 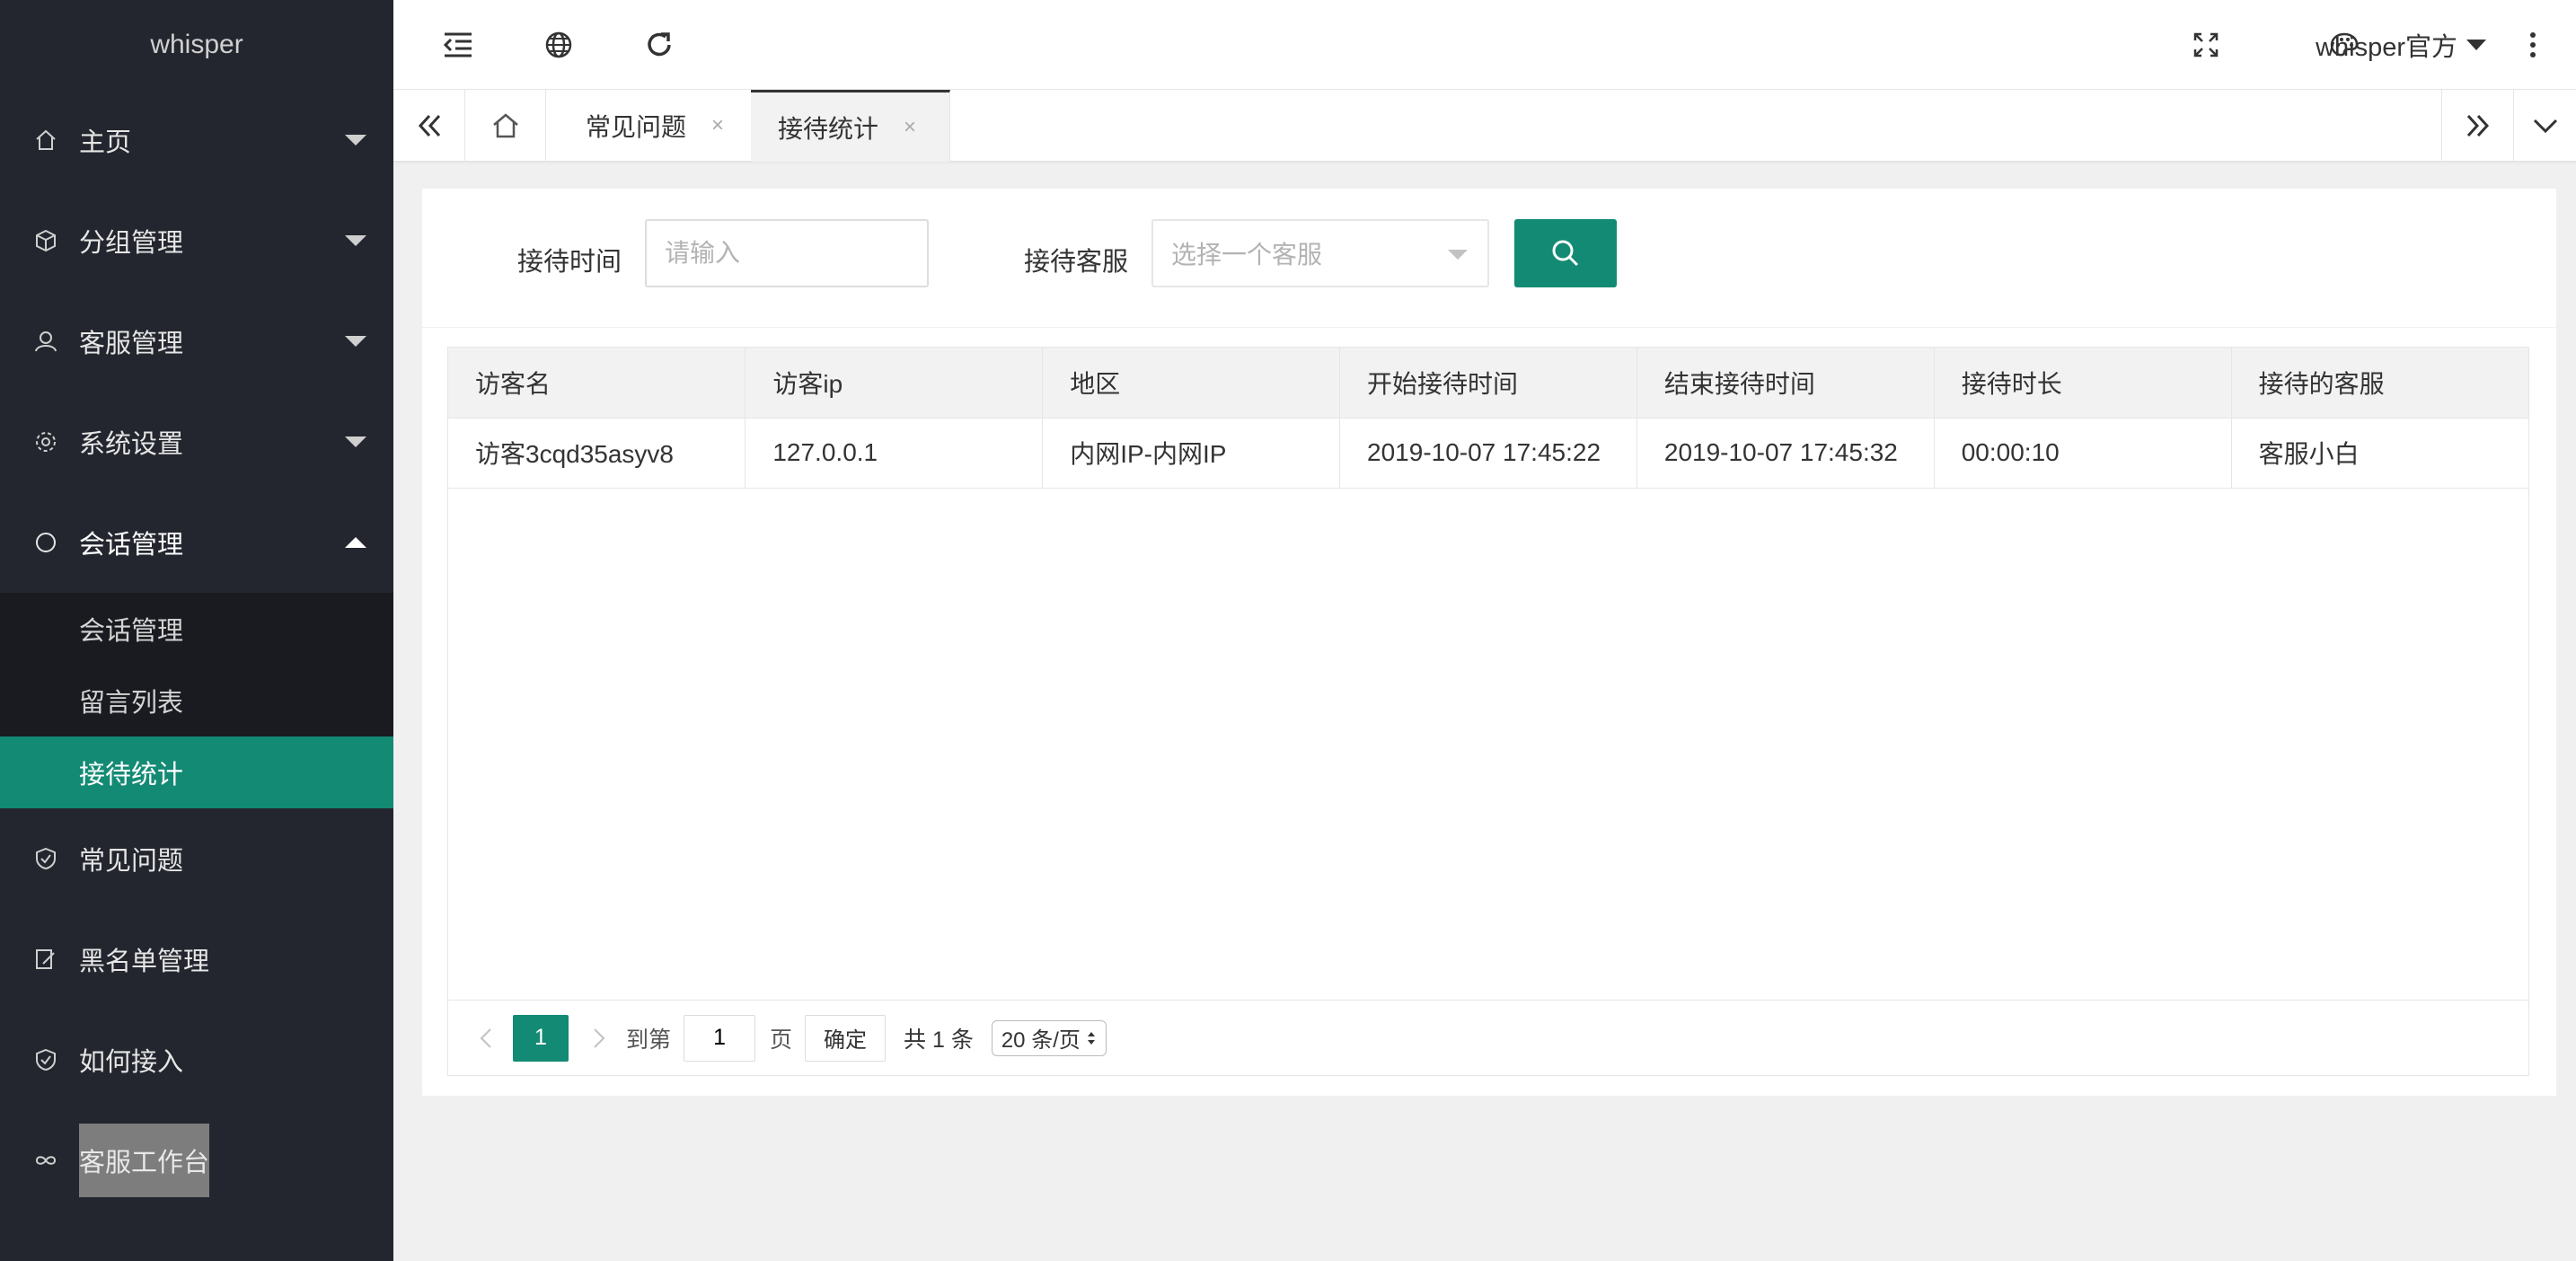 What do you see at coordinates (196, 858) in the screenshot?
I see `sidebar-item-faq: 常见问题` at bounding box center [196, 858].